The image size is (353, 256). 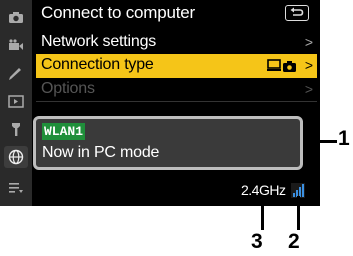 I want to click on page-title: Connect to computer, so click(x=118, y=12).